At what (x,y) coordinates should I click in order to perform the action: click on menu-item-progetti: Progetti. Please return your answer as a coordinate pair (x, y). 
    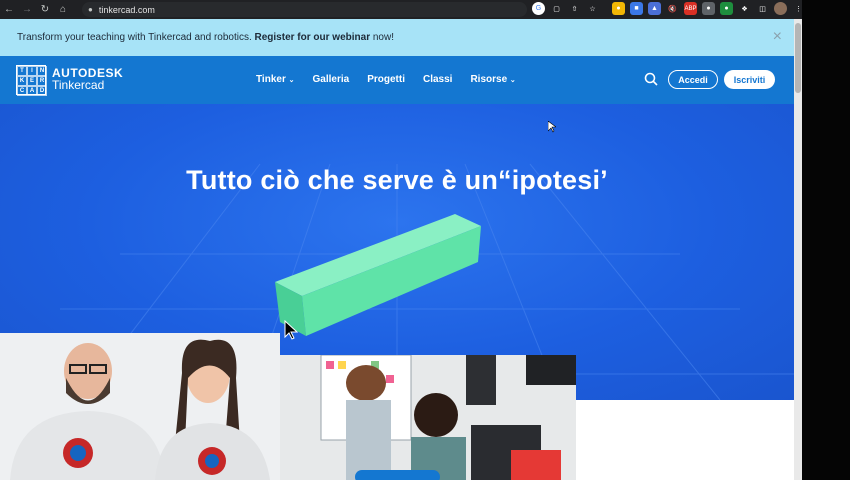
    Looking at the image, I should click on (386, 79).